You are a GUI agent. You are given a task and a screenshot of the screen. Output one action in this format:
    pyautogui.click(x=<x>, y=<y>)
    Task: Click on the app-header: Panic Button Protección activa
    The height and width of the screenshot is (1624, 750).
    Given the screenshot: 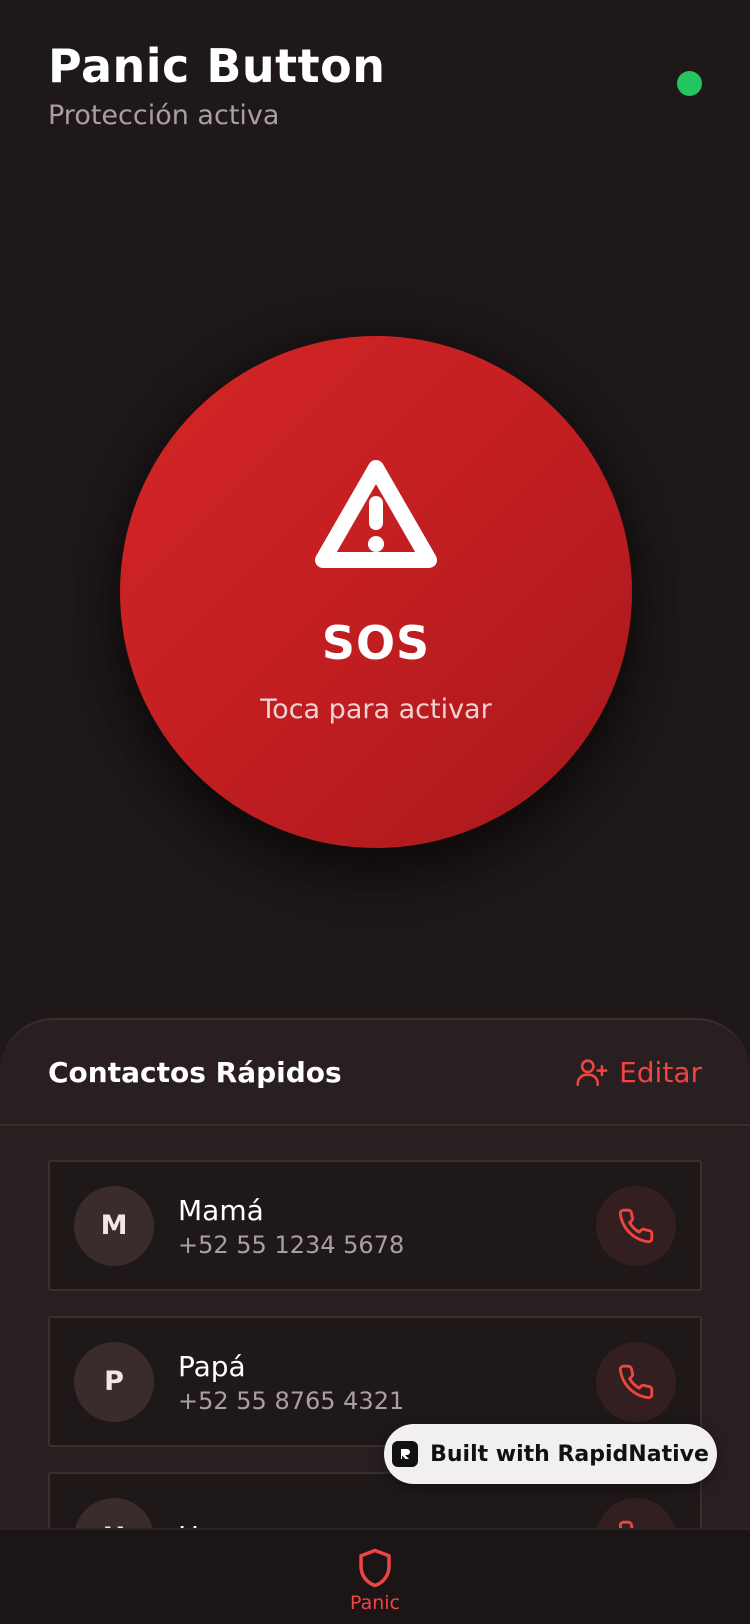 What is the action you would take?
    pyautogui.click(x=216, y=82)
    